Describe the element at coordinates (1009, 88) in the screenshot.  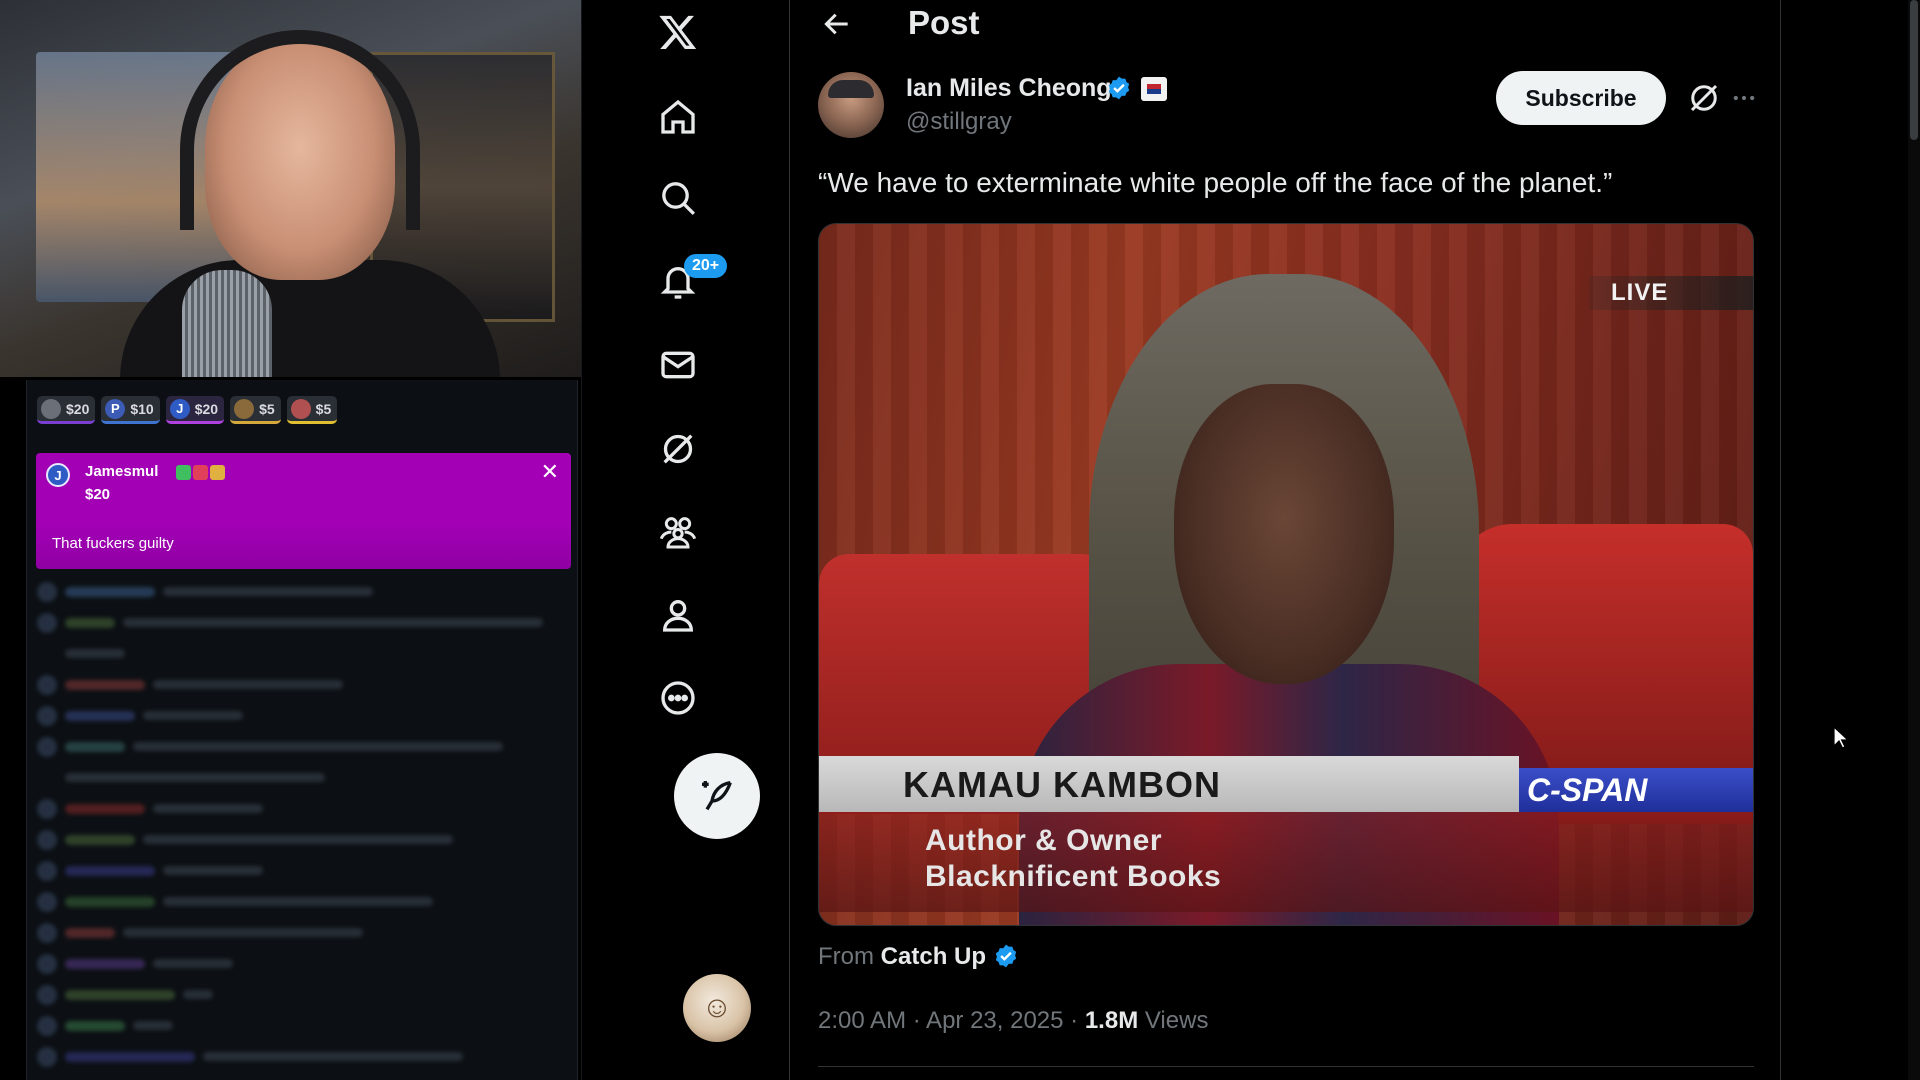
I see `author-name: Ian Miles Cheong` at that location.